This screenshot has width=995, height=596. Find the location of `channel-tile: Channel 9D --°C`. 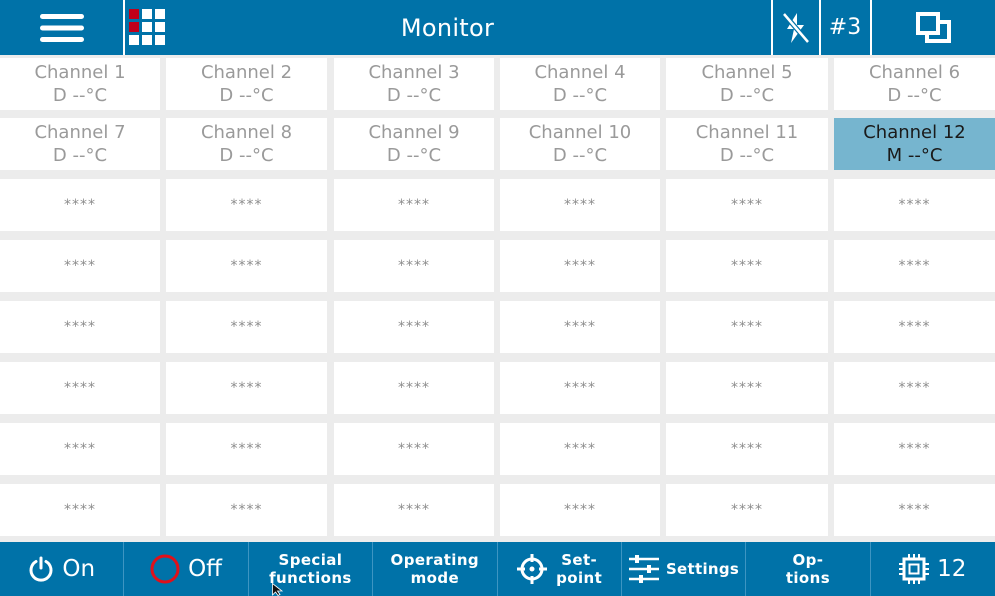

channel-tile: Channel 9D --°C is located at coordinates (414, 144).